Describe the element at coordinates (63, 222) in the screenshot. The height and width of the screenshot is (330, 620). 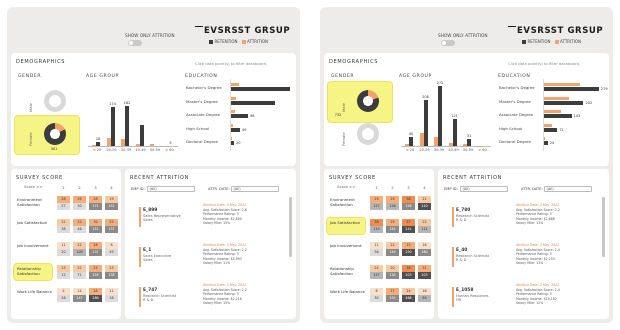
I see `survey-attrition-cell: 21` at that location.